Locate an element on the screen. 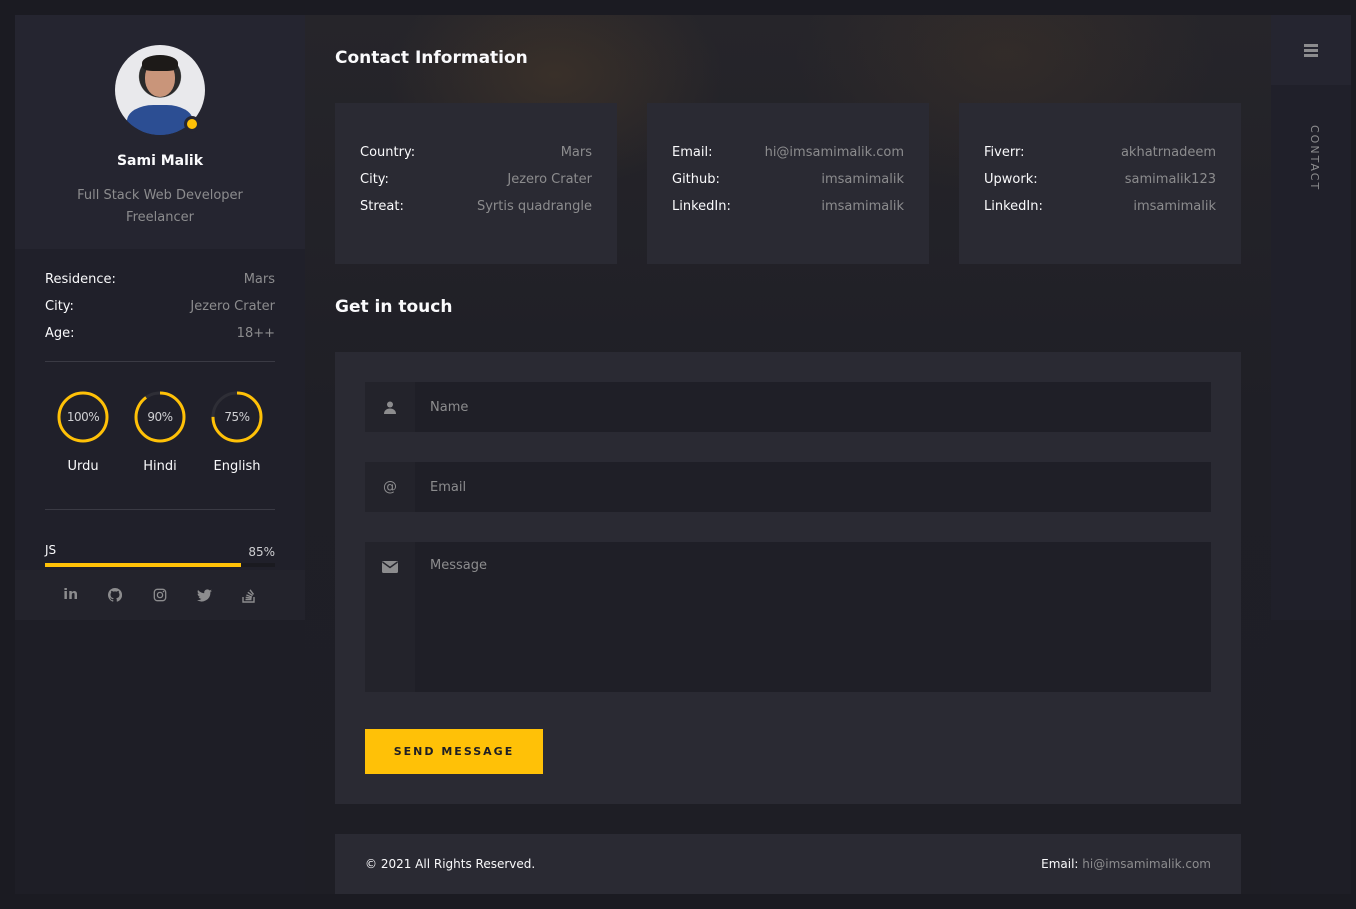 The image size is (1356, 909). copyright-text: © 2021 All Rights Reserved. is located at coordinates (450, 864).